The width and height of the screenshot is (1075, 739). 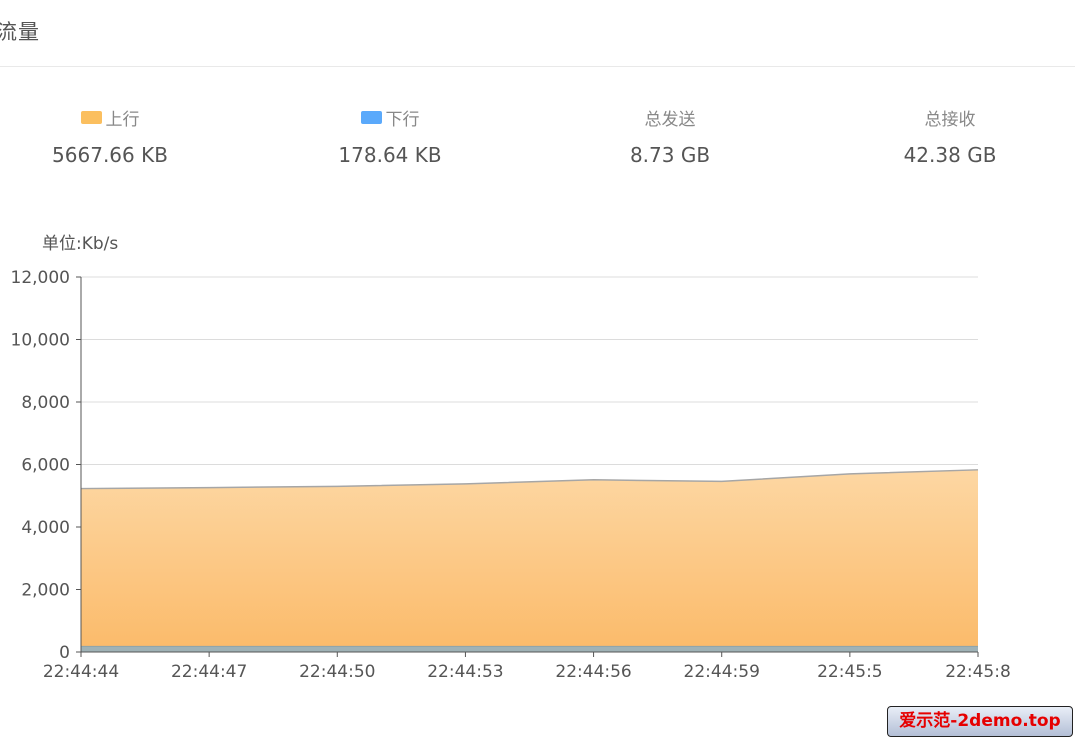 I want to click on stat-total-received-label: 总接收, so click(x=950, y=119).